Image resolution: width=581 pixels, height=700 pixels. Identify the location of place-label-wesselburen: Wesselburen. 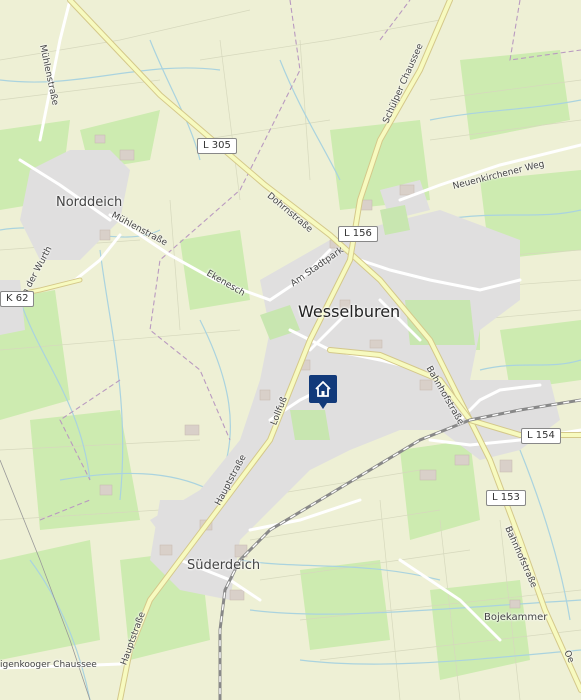
(349, 311).